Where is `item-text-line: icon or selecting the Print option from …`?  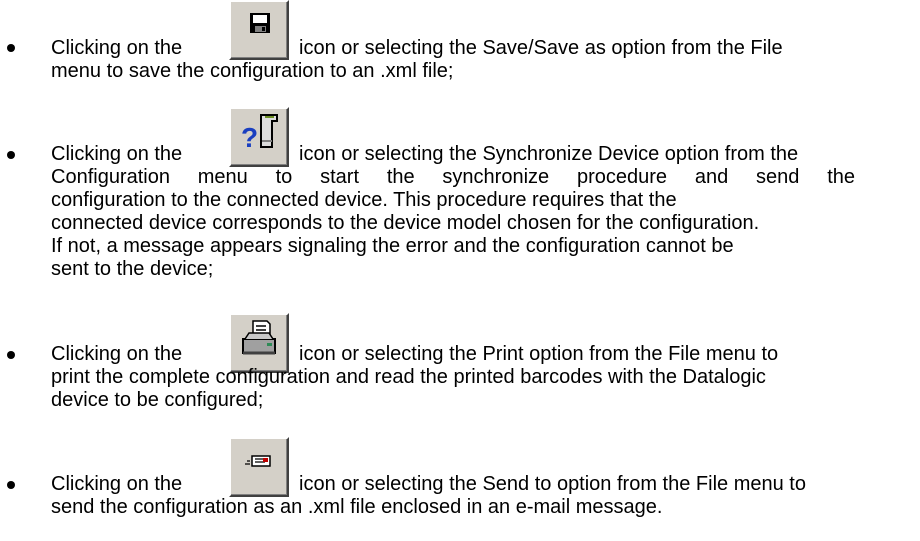 item-text-line: icon or selecting the Print option from … is located at coordinates (539, 354).